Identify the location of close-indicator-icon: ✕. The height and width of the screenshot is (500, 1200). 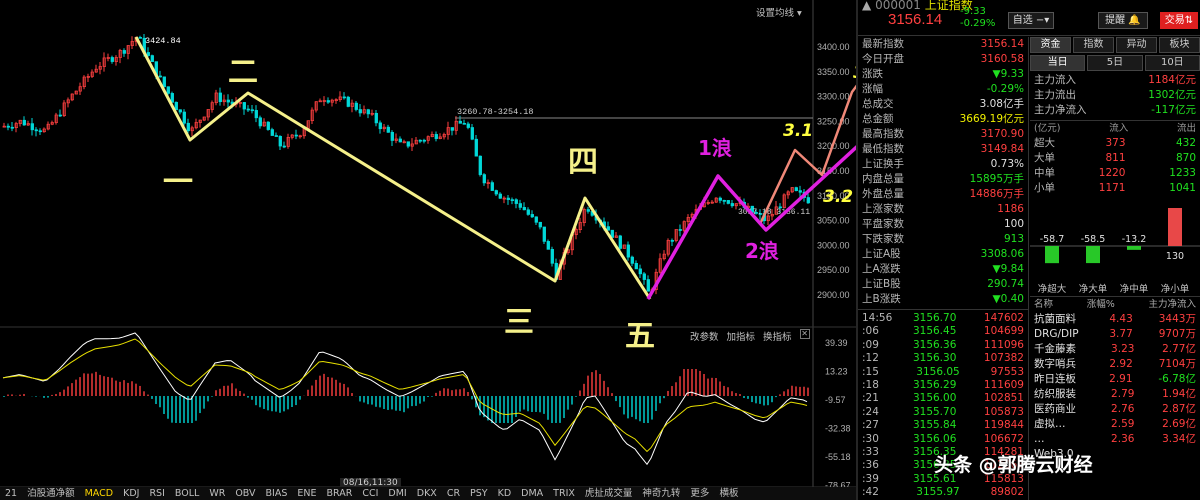
(804, 334).